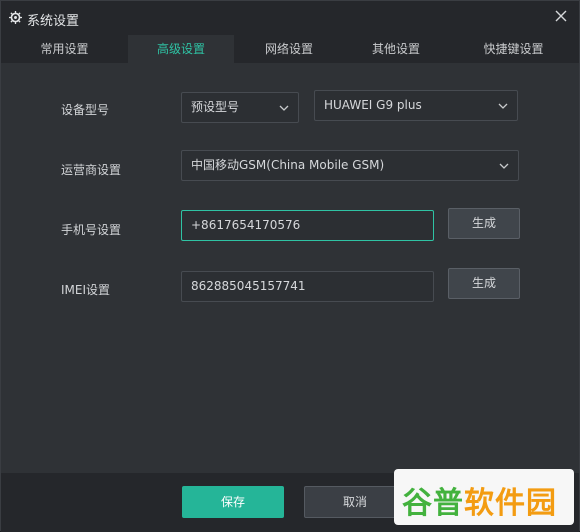  What do you see at coordinates (233, 502) in the screenshot?
I see `save-button: 保存` at bounding box center [233, 502].